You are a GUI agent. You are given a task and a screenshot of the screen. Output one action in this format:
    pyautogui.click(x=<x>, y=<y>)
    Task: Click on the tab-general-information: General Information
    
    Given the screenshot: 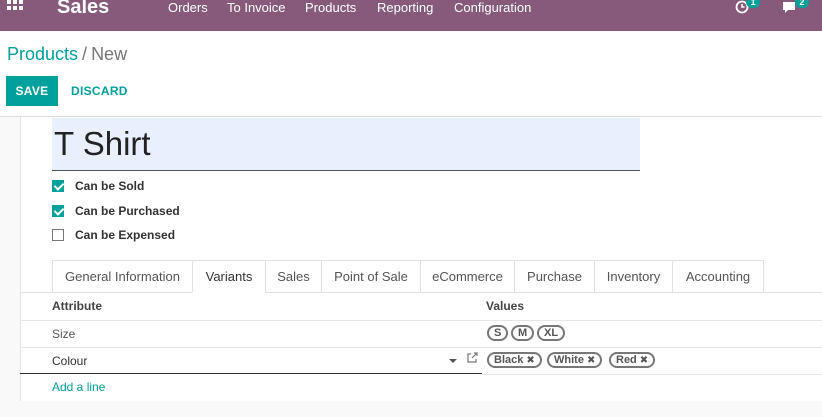 What is the action you would take?
    pyautogui.click(x=122, y=276)
    